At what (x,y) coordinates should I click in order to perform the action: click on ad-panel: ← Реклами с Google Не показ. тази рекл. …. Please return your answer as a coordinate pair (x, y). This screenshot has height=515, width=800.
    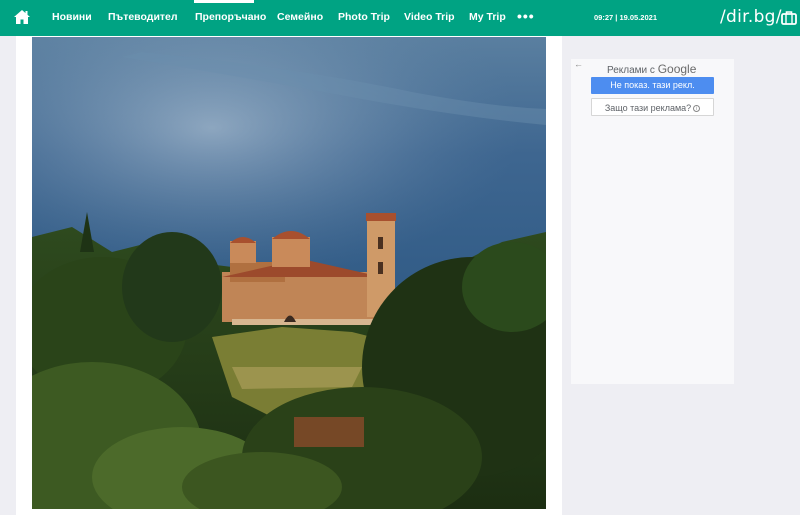
    Looking at the image, I should click on (652, 221).